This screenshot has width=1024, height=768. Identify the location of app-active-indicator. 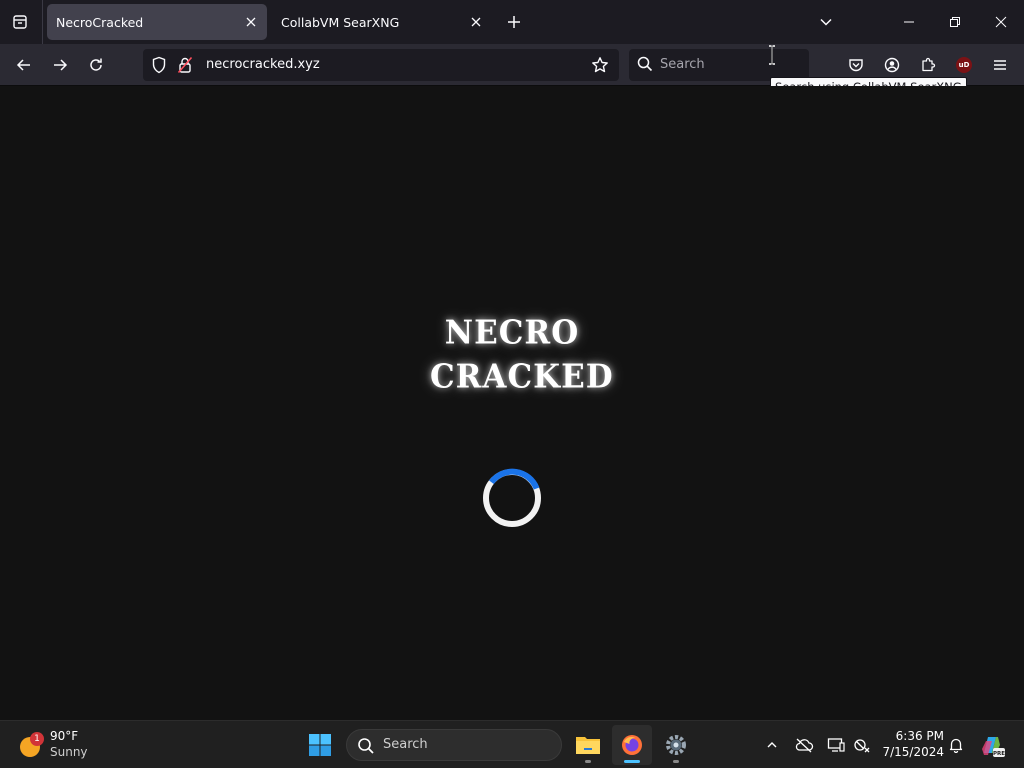
(632, 761).